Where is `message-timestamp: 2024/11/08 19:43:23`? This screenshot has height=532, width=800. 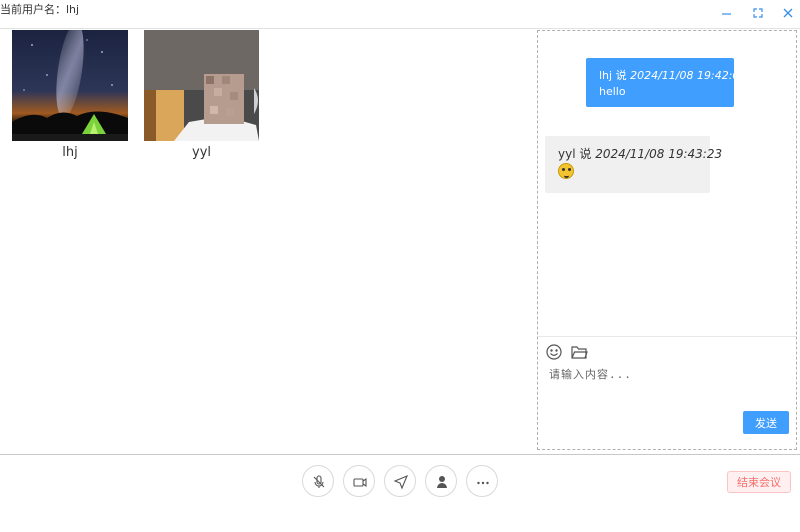
message-timestamp: 2024/11/08 19:43:23 is located at coordinates (659, 154).